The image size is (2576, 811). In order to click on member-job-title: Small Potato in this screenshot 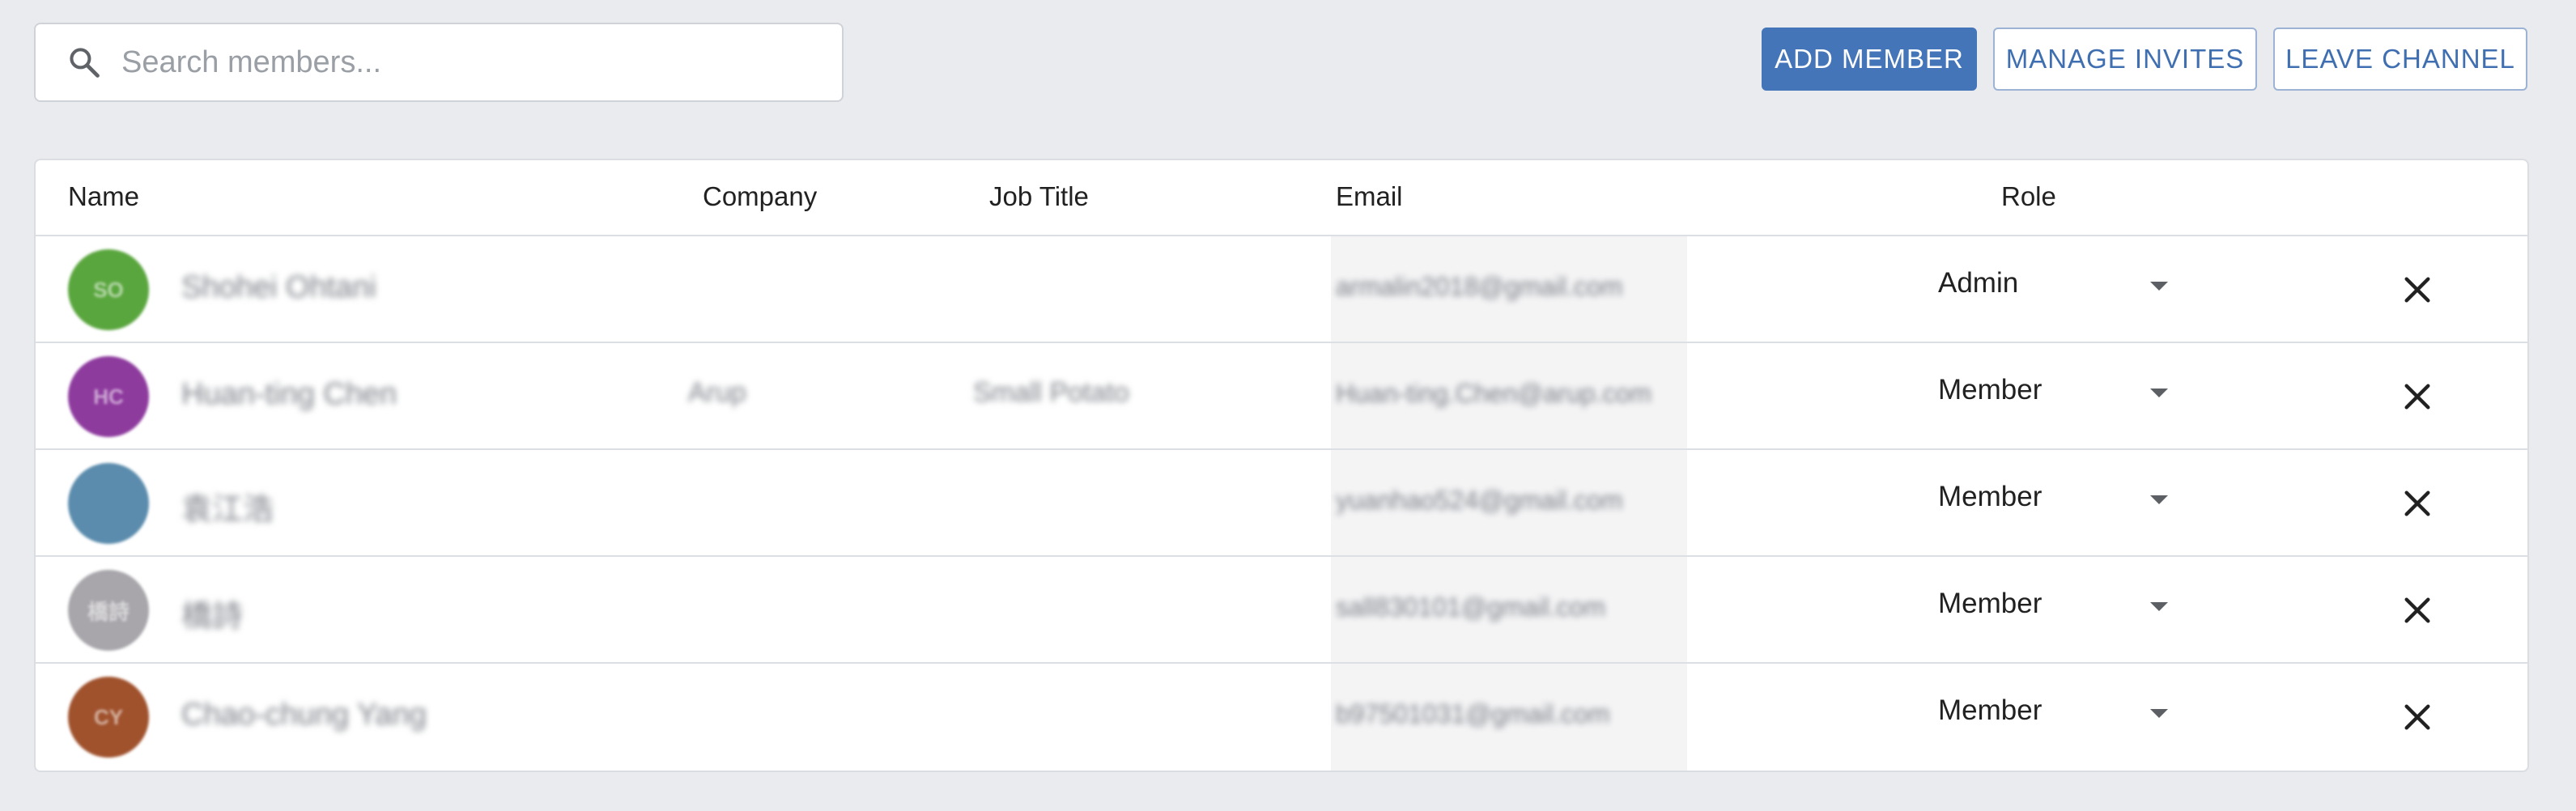, I will do `click(1051, 392)`.